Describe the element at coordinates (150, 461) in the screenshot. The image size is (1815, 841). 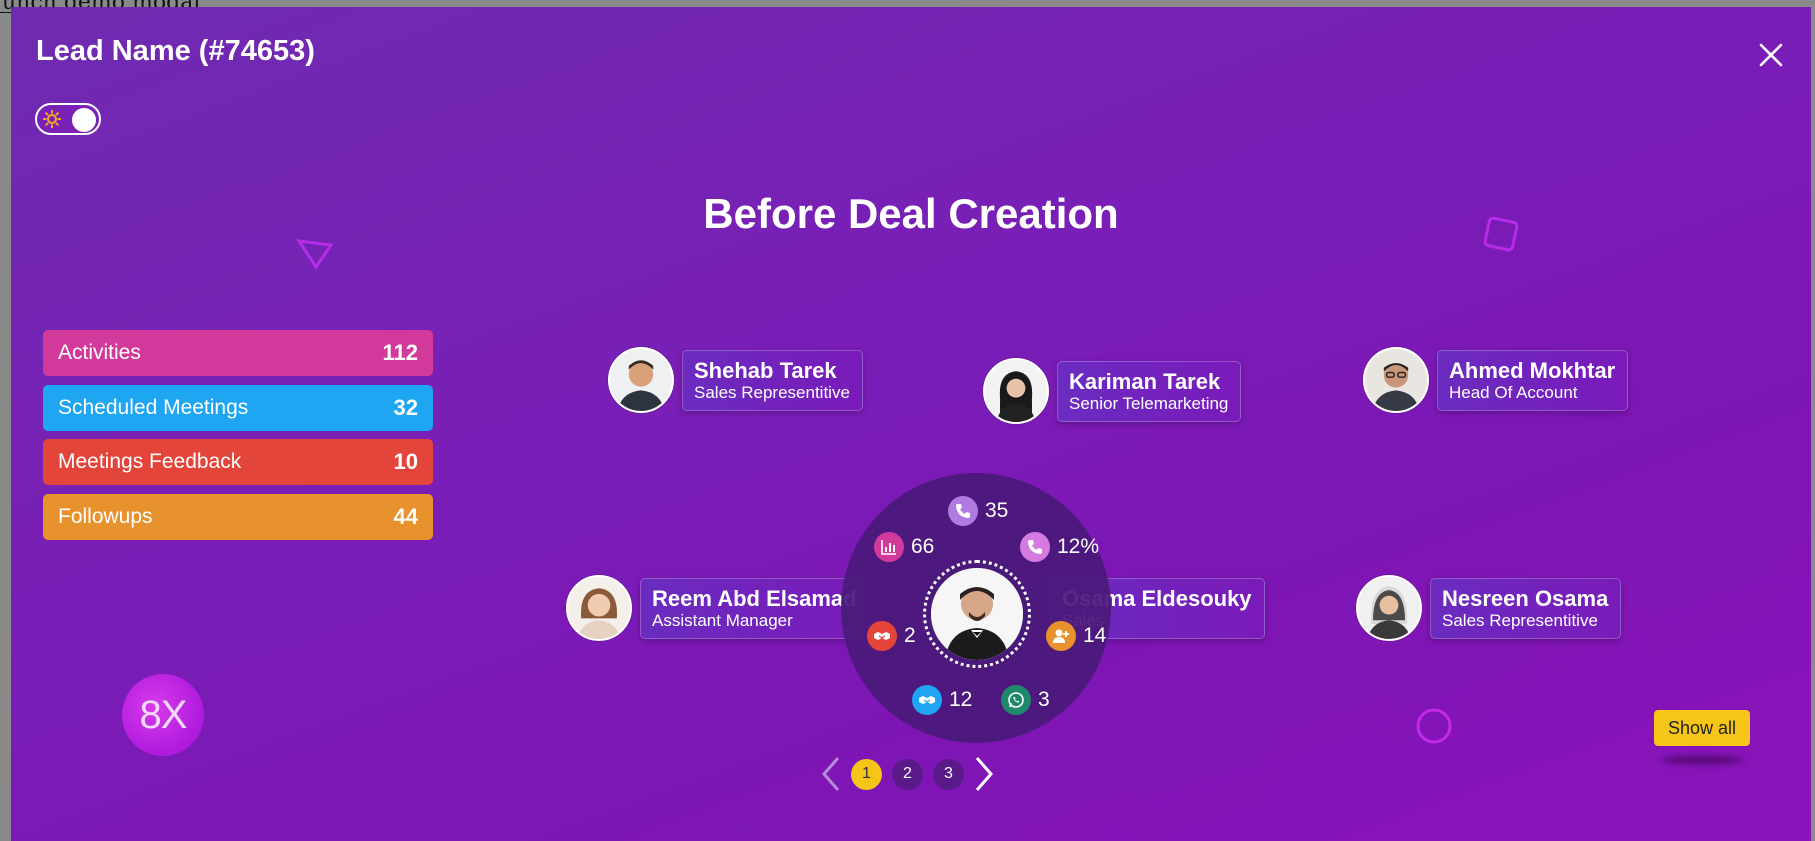
I see `stat-label: Meetings Feedback` at that location.